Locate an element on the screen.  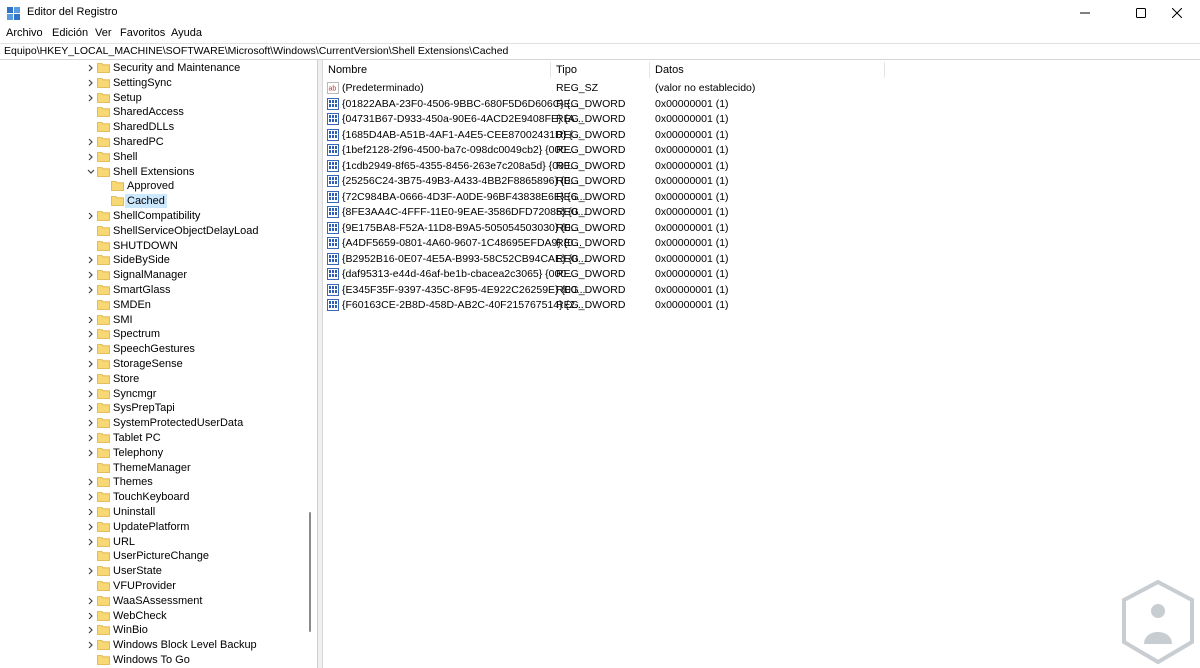
tree-item: UserState is located at coordinates (152, 571).